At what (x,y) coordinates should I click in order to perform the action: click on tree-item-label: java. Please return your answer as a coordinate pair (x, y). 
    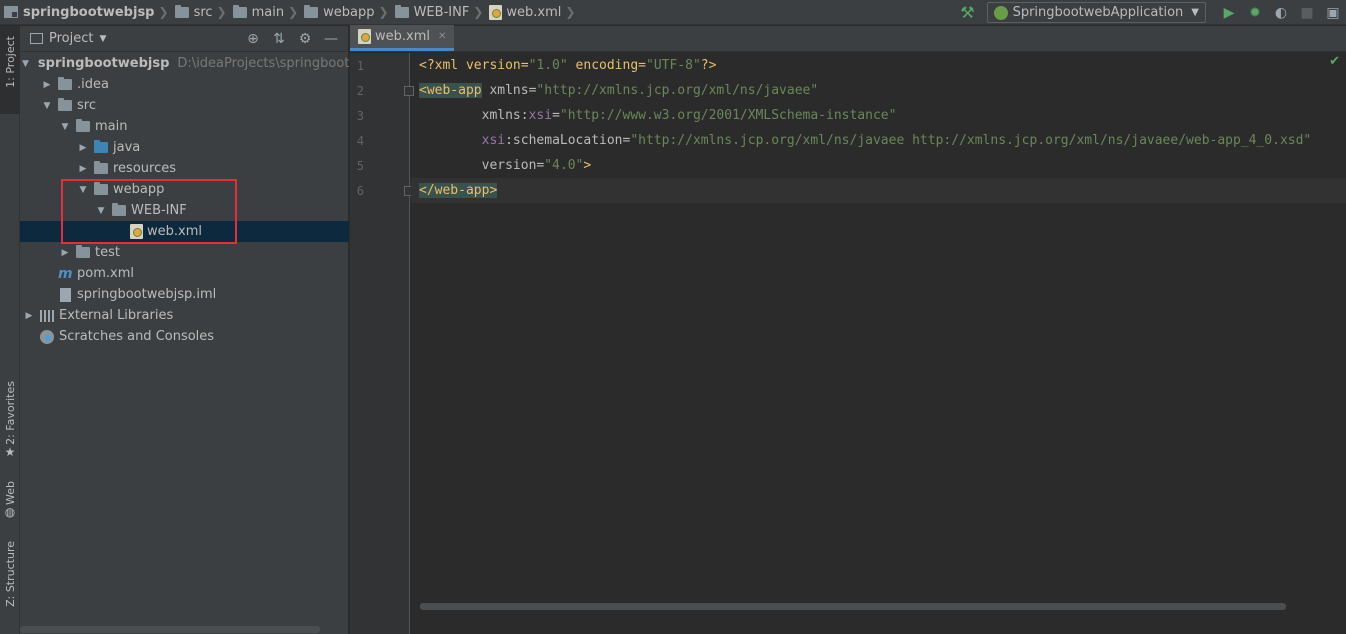
    Looking at the image, I should click on (127, 147).